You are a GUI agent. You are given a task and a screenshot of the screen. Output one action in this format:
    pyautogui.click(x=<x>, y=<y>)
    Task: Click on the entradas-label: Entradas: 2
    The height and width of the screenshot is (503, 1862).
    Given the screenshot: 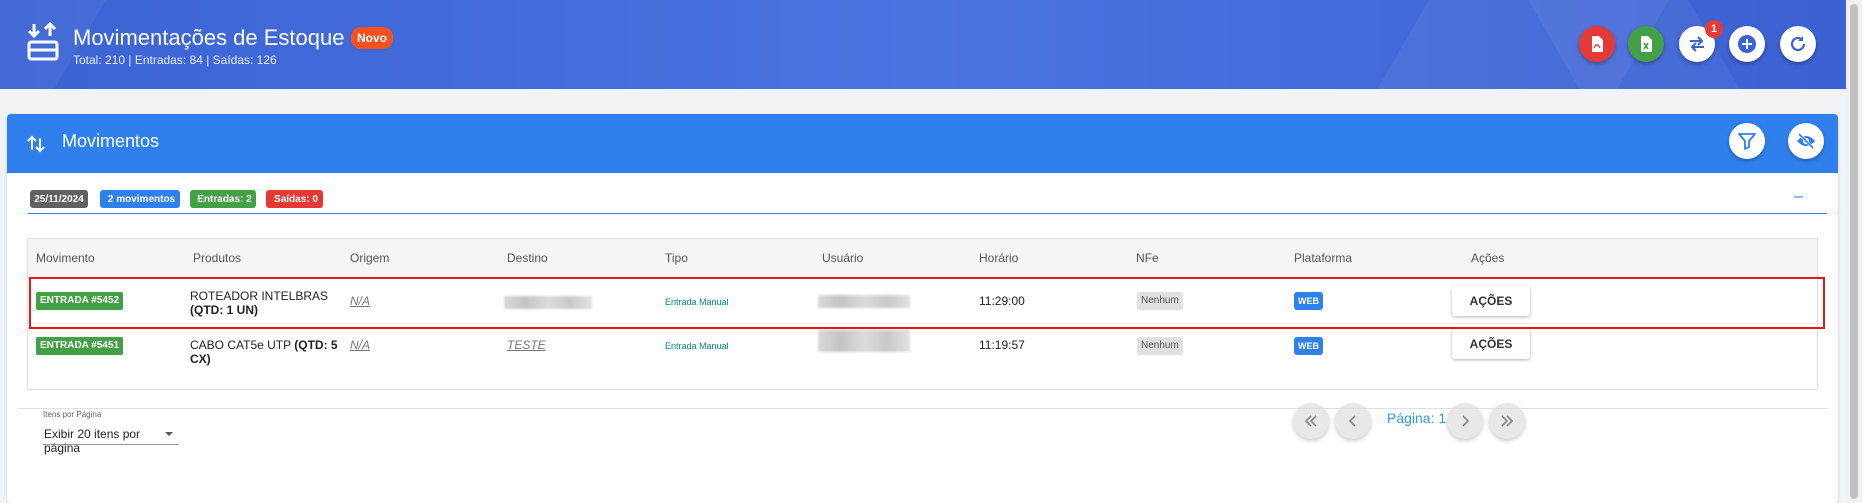 What is the action you would take?
    pyautogui.click(x=224, y=199)
    